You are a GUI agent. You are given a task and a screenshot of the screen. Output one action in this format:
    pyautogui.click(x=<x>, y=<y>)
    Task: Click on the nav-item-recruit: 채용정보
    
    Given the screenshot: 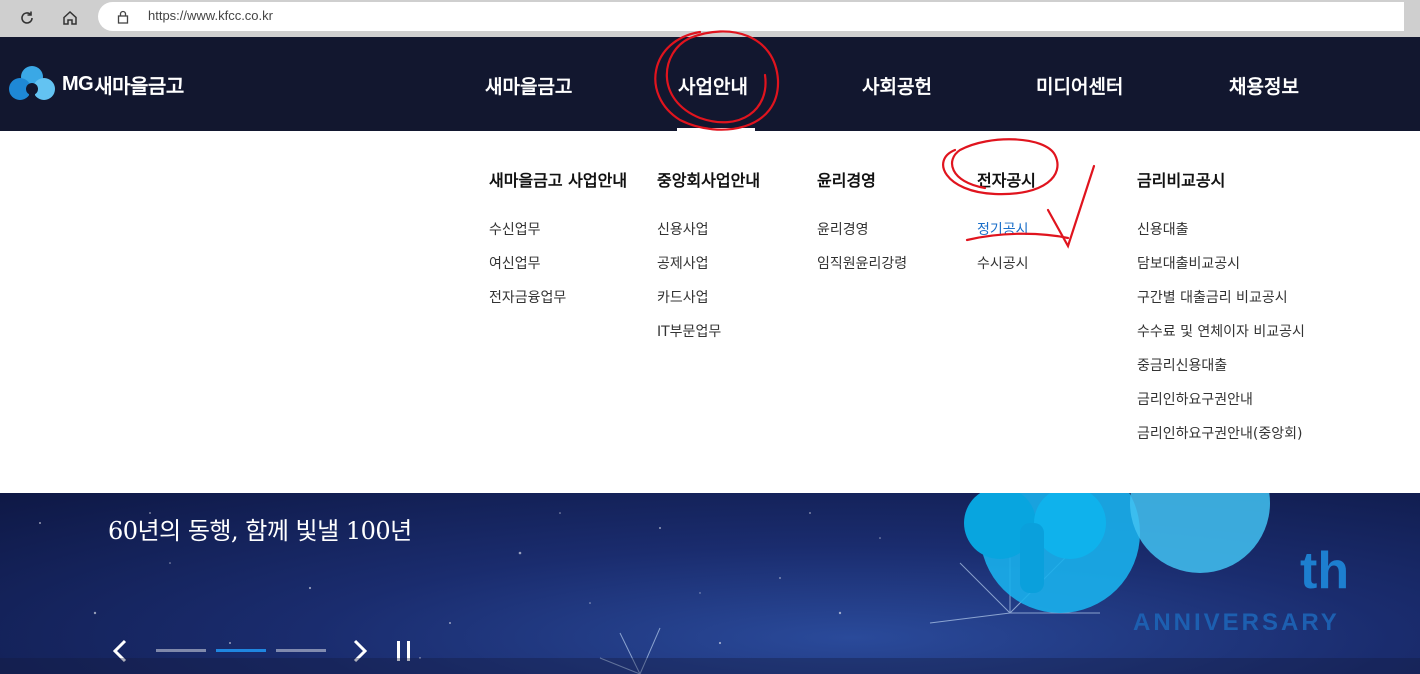 What is the action you would take?
    pyautogui.click(x=1264, y=85)
    